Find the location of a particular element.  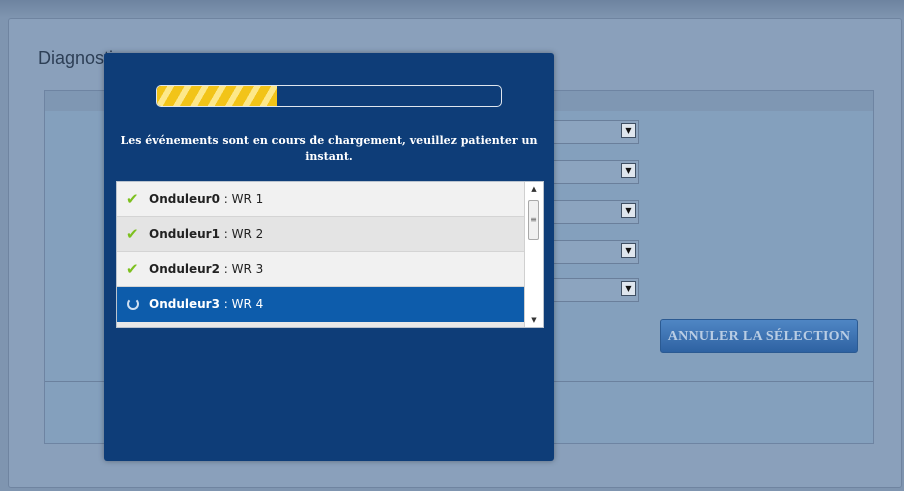

list-item: ✔ Onduleur0 : WR 1 is located at coordinates (321, 199).